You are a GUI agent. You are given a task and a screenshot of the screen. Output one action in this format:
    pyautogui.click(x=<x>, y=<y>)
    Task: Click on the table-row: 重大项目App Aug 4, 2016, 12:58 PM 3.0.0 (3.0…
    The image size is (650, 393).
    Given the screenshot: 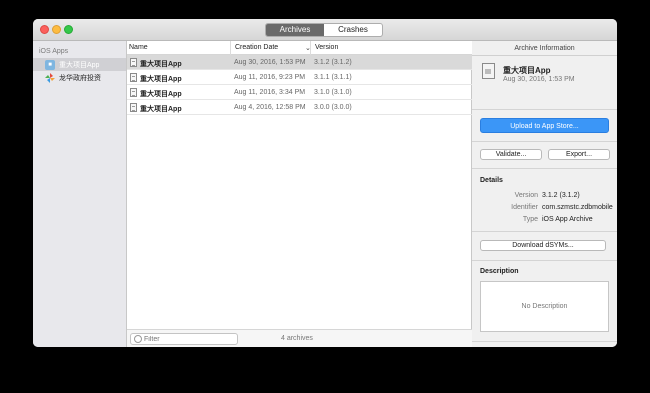 What is the action you would take?
    pyautogui.click(x=299, y=107)
    